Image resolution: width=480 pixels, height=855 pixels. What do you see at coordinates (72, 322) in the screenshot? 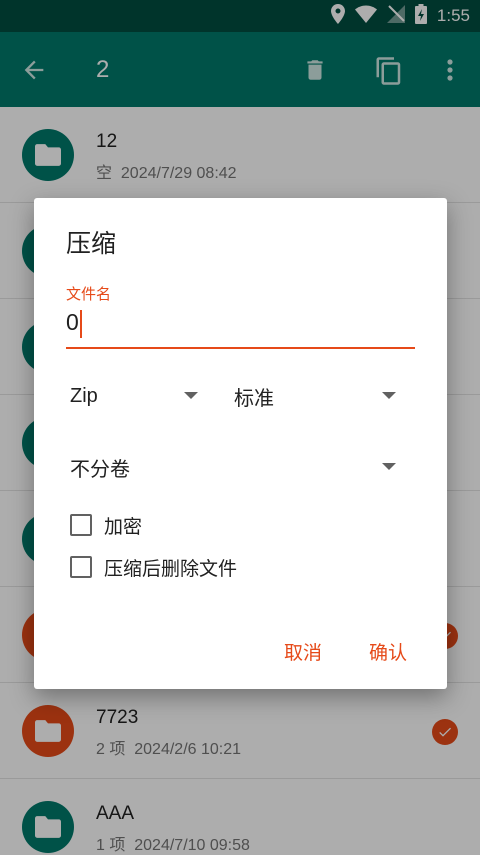
I see `filename-value: 0` at bounding box center [72, 322].